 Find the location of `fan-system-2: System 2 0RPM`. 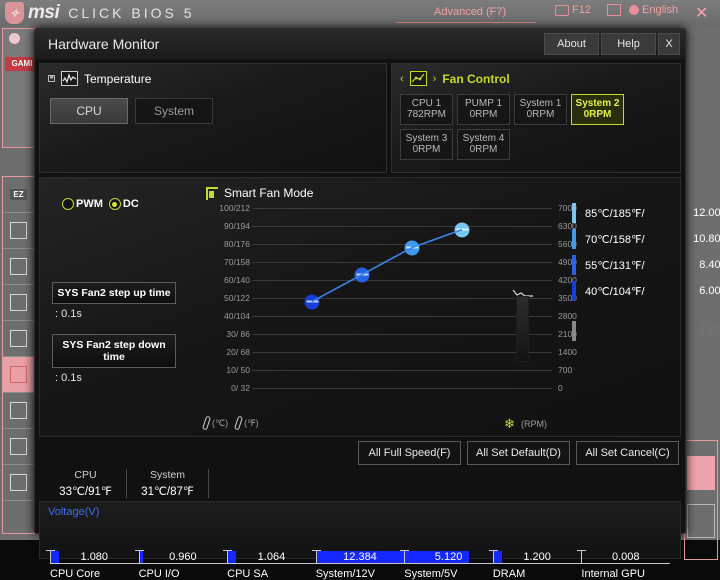

fan-system-2: System 2 0RPM is located at coordinates (597, 109).